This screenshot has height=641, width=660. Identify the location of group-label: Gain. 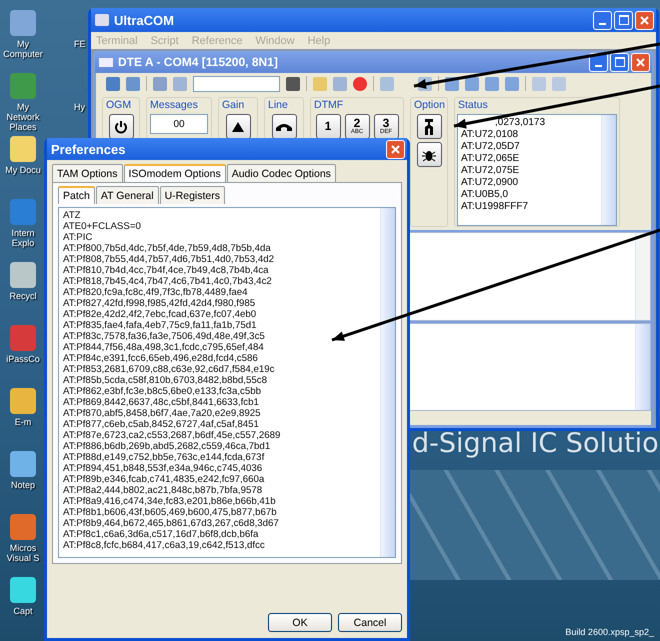
(232, 105).